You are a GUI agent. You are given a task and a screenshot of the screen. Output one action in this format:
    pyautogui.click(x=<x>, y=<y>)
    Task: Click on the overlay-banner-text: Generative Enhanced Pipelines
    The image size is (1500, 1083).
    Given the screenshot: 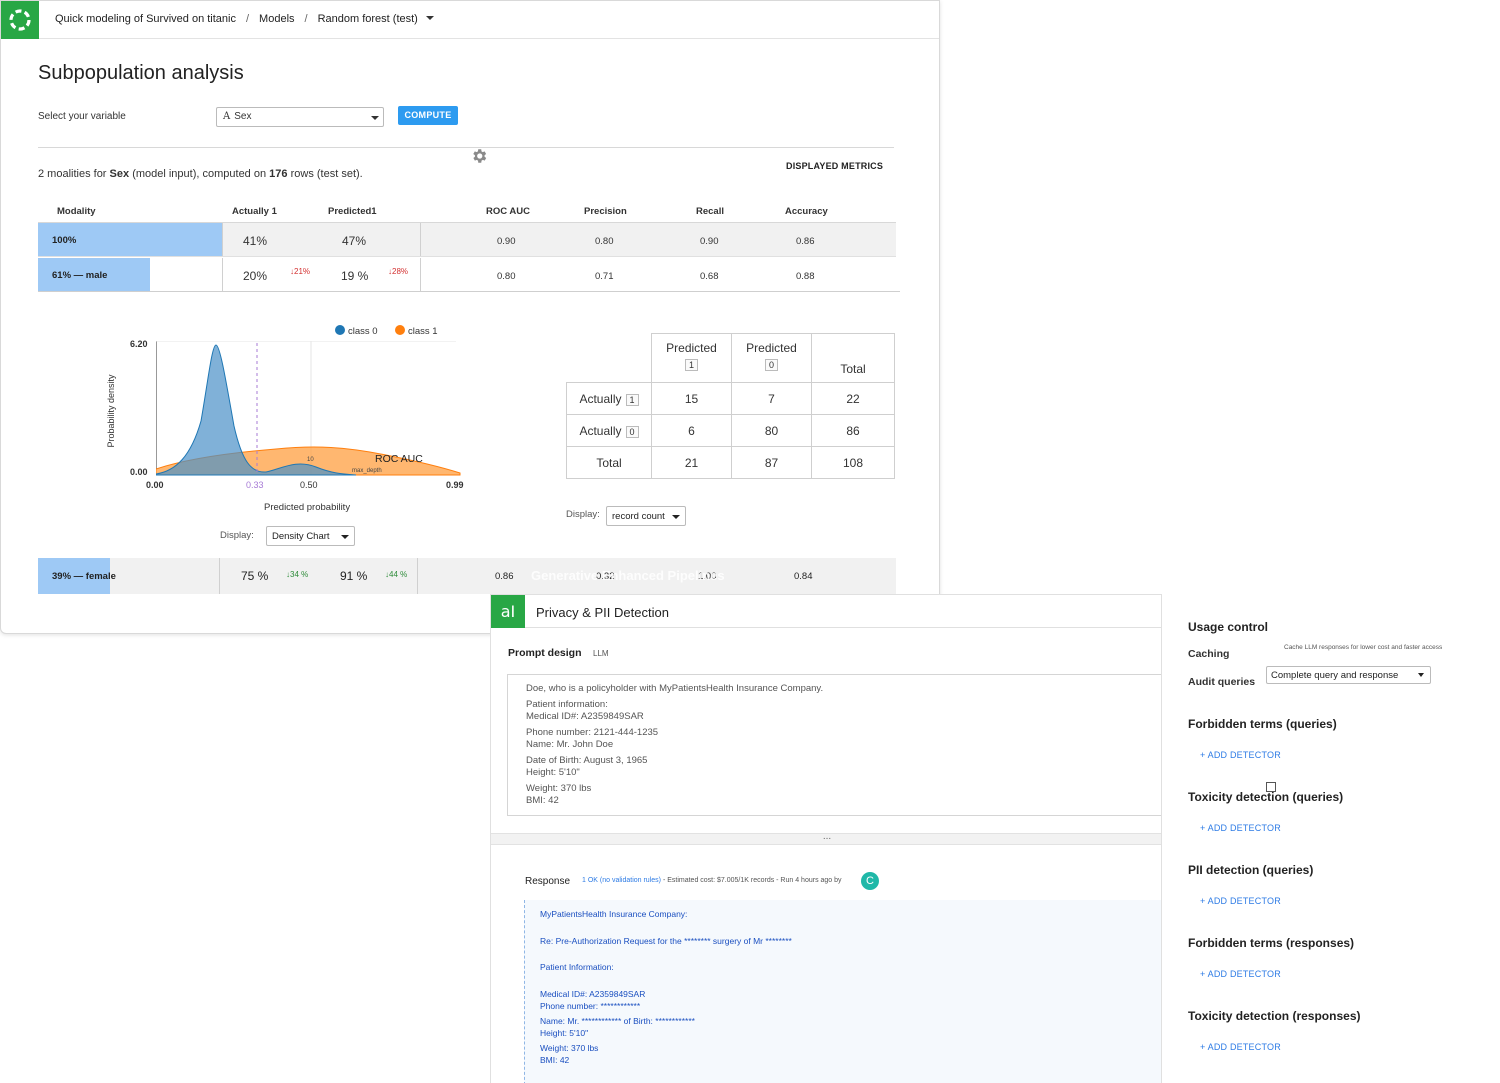 What is the action you would take?
    pyautogui.click(x=628, y=575)
    